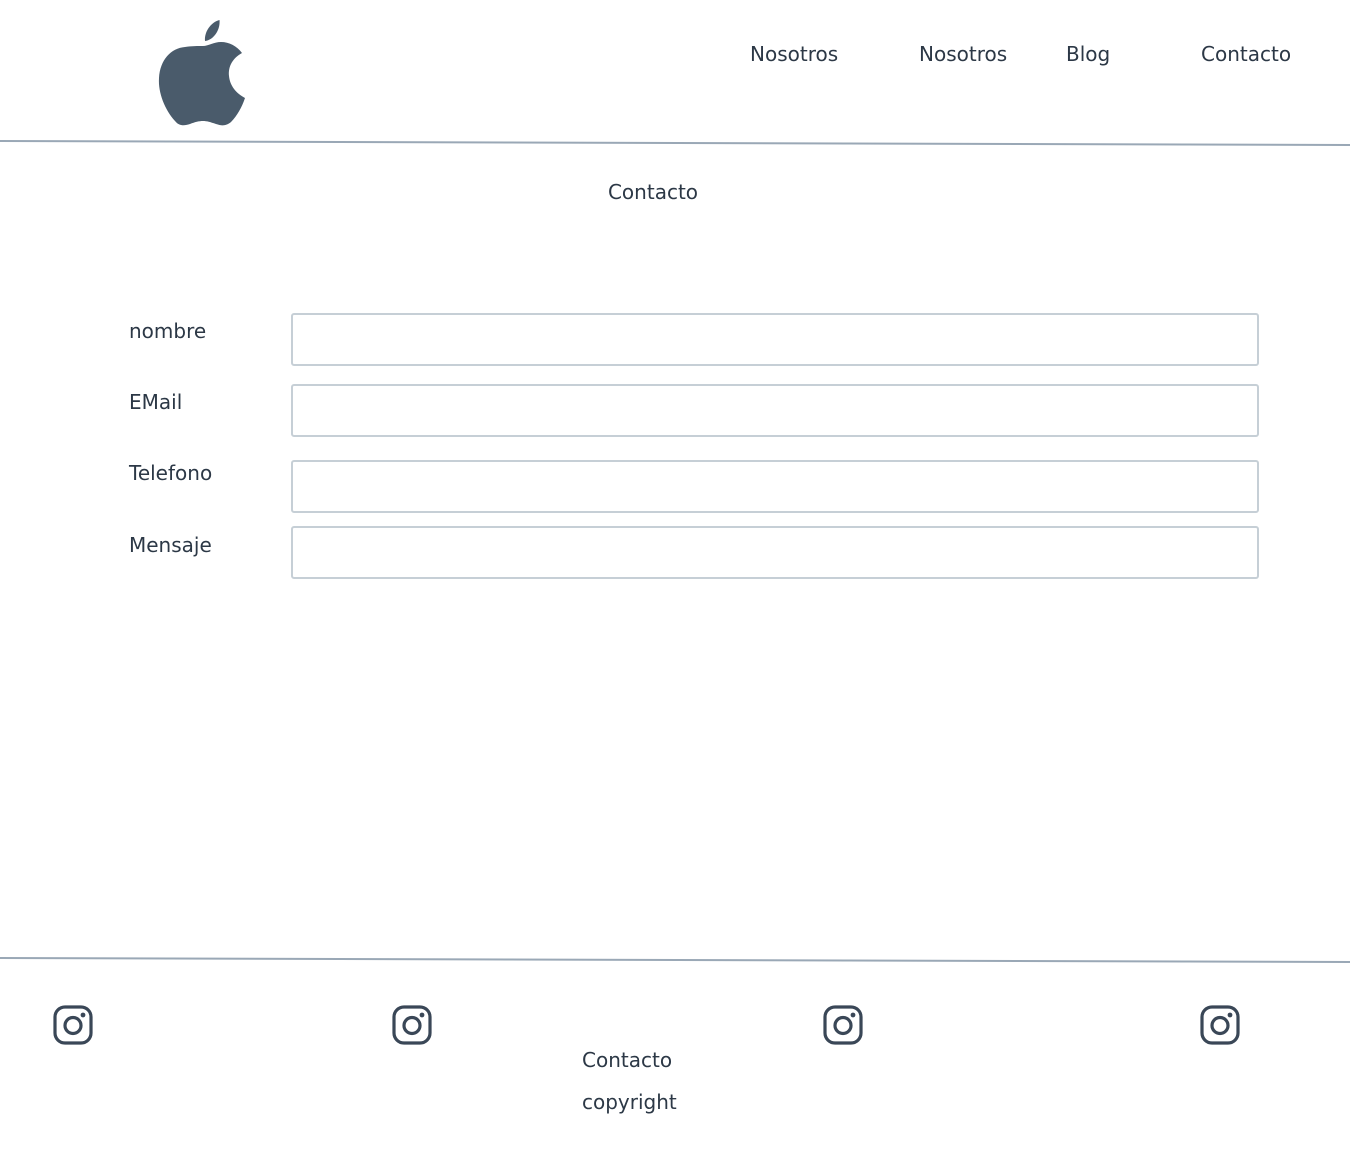 The width and height of the screenshot is (1350, 1155). What do you see at coordinates (1246, 54) in the screenshot?
I see `nav-link-contacto: Contacto` at bounding box center [1246, 54].